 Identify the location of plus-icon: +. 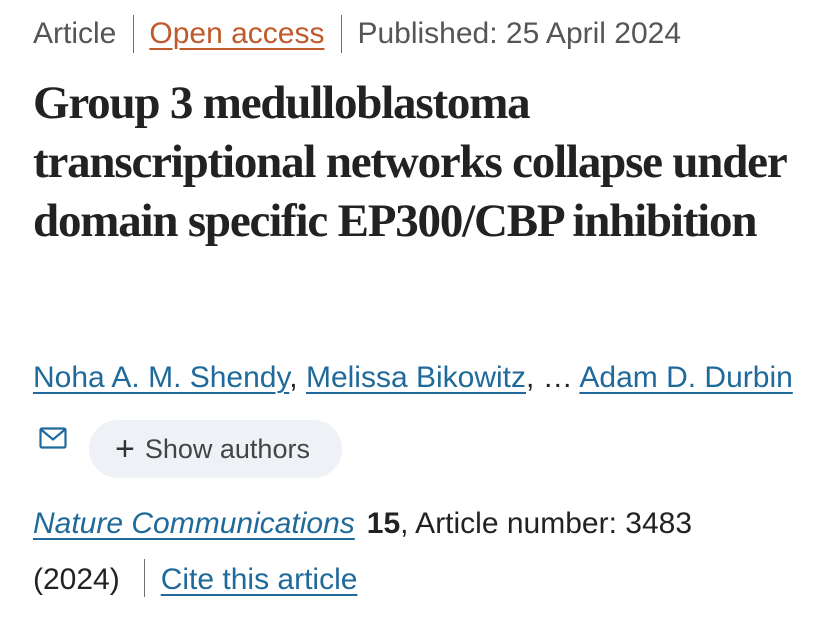
(125, 449).